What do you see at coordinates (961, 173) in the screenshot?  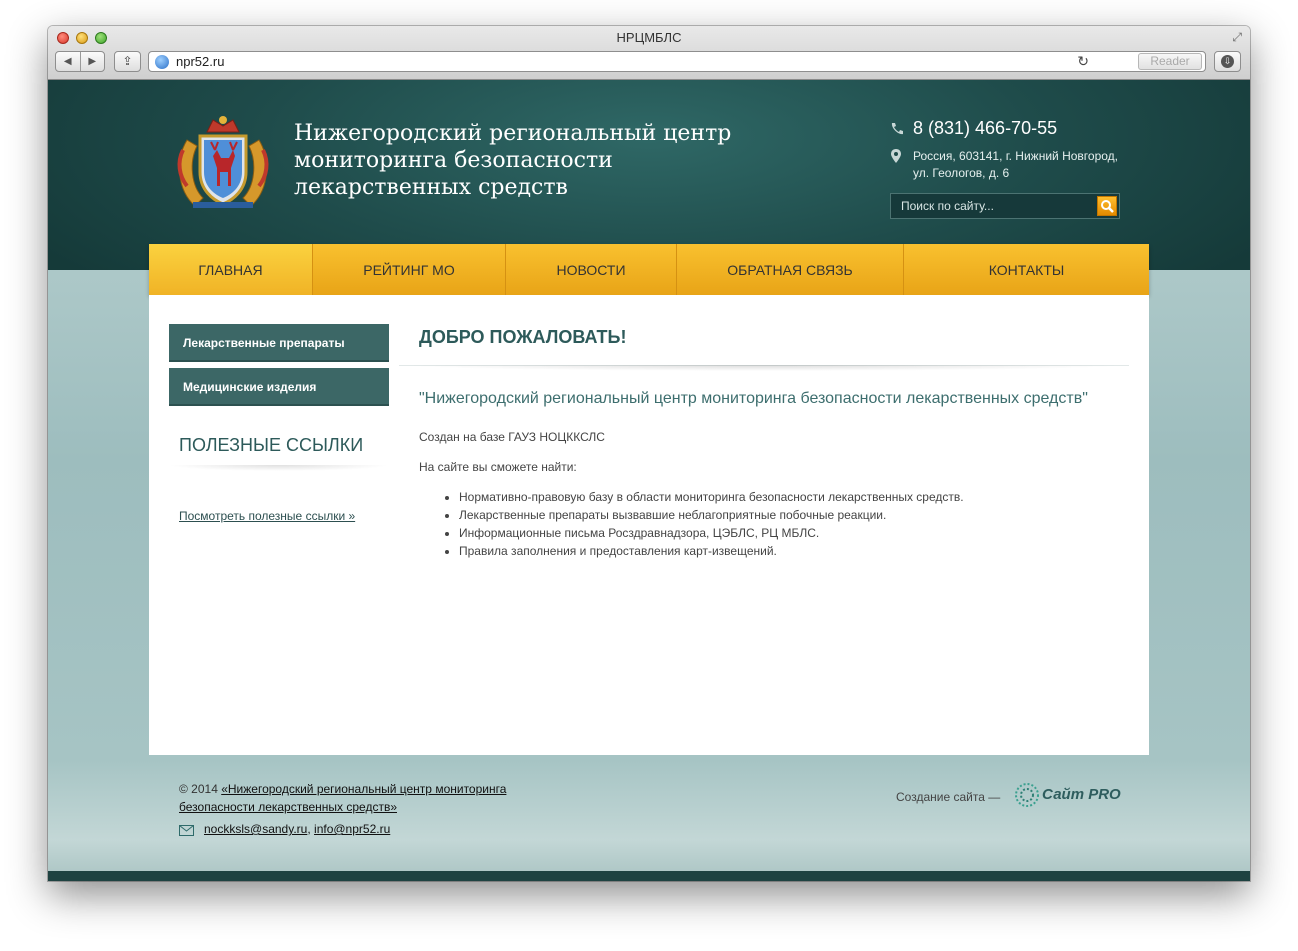 I see `address-line: ул. Геологов, д. 6` at bounding box center [961, 173].